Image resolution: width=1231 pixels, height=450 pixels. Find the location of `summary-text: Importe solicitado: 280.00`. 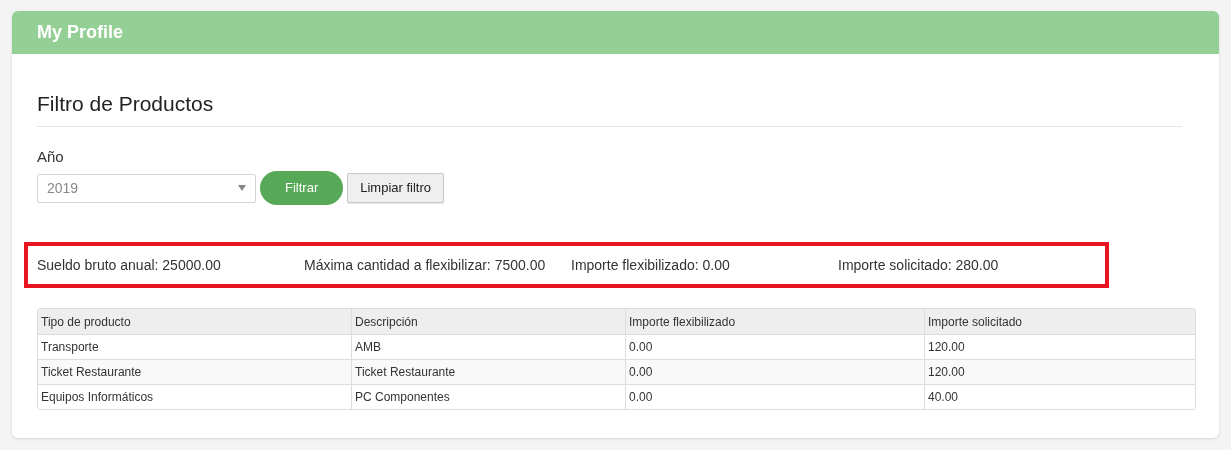

summary-text: Importe solicitado: 280.00 is located at coordinates (918, 265).